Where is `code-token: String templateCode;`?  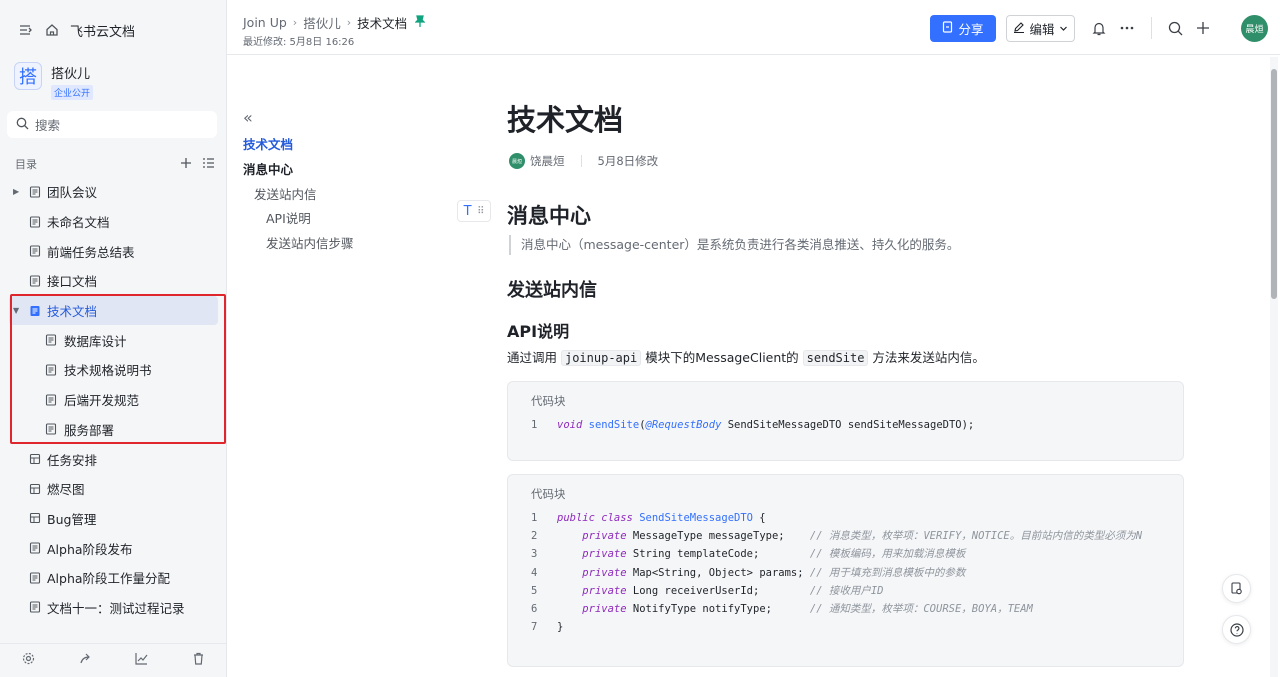 code-token: String templateCode; is located at coordinates (718, 554).